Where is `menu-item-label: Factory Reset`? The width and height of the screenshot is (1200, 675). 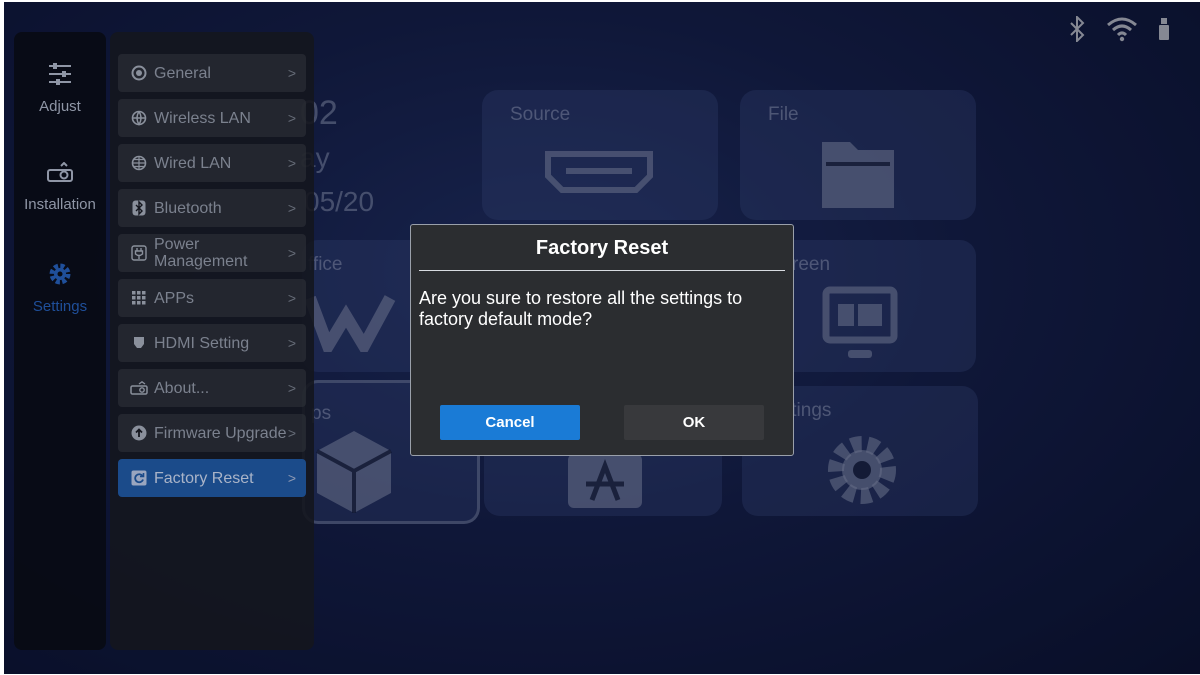 menu-item-label: Factory Reset is located at coordinates (204, 478).